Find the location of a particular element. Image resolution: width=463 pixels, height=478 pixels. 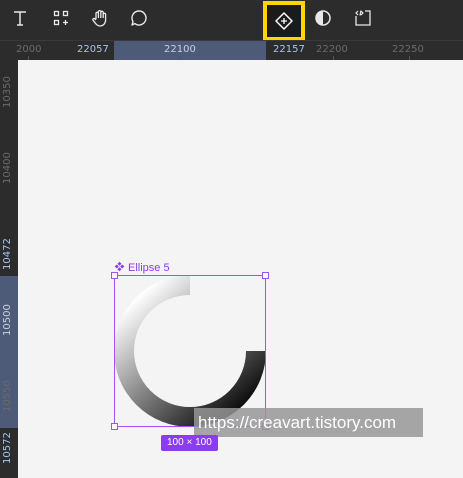

contrast-icon is located at coordinates (323, 18).